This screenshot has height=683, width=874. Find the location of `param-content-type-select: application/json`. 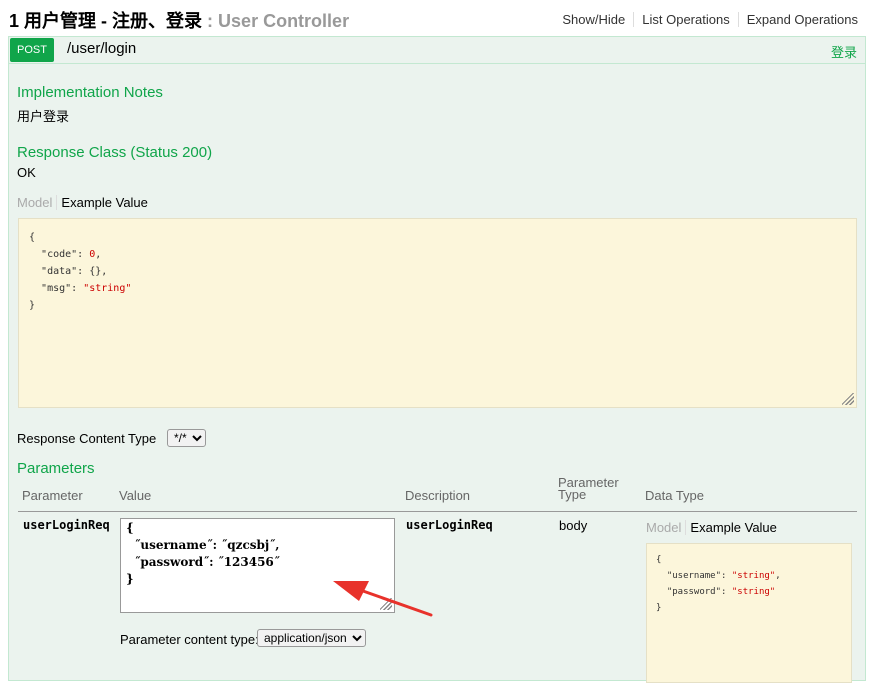

param-content-type-select: application/json is located at coordinates (311, 638).